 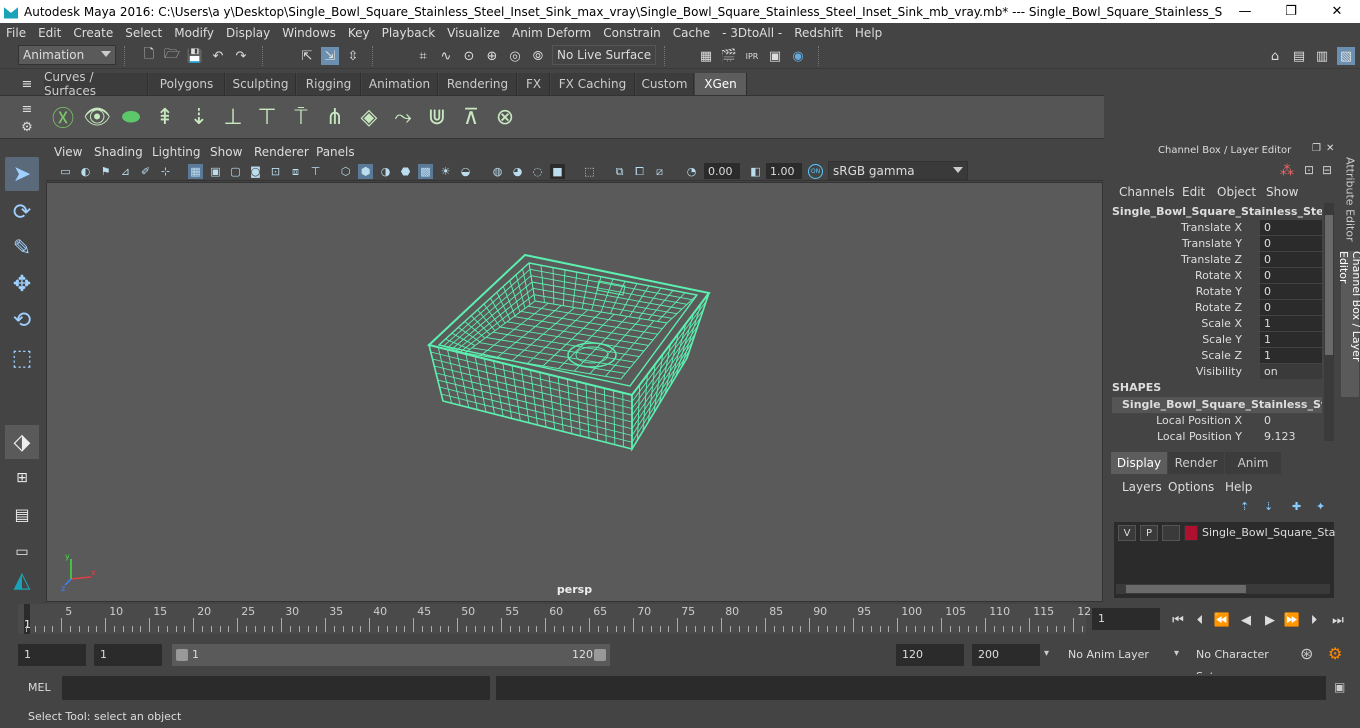 I want to click on menu-playback: Playback, so click(x=409, y=33).